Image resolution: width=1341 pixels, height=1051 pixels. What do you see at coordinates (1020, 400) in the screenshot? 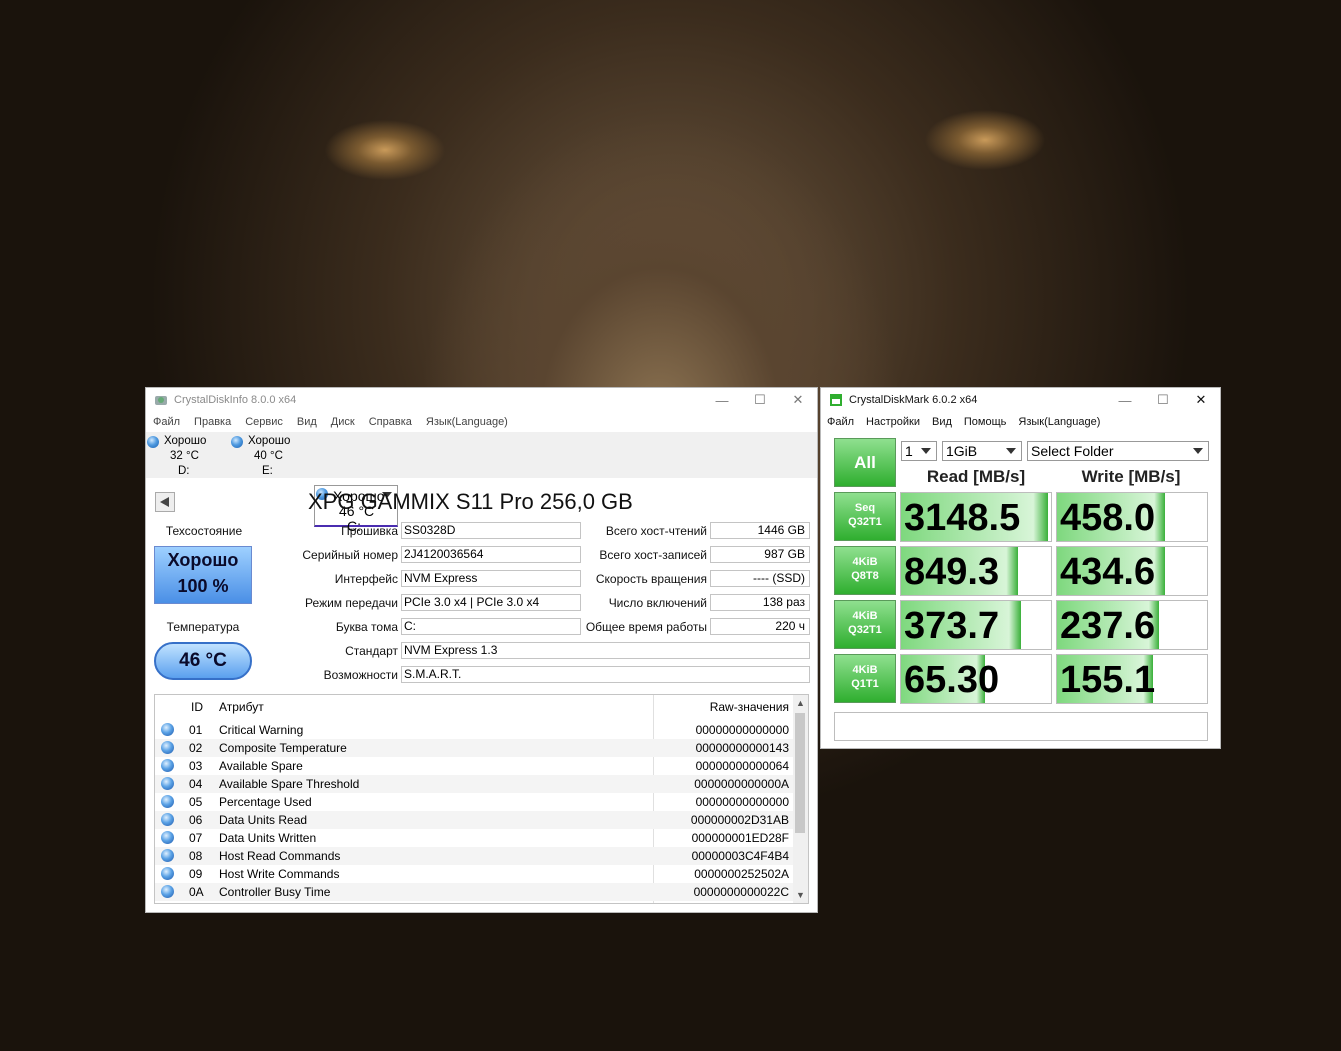
I see `cdm-titlebar: CrystalDiskMark 6.0.2 x64 — ☐ ✕` at bounding box center [1020, 400].